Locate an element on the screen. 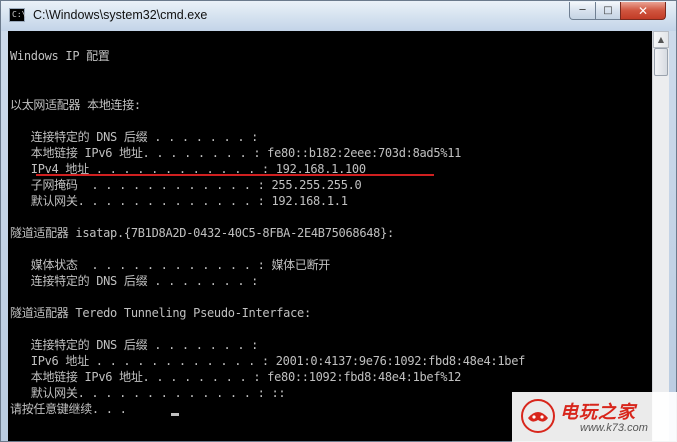 The height and width of the screenshot is (442, 677). ipv4-highlight-underline is located at coordinates (235, 175).